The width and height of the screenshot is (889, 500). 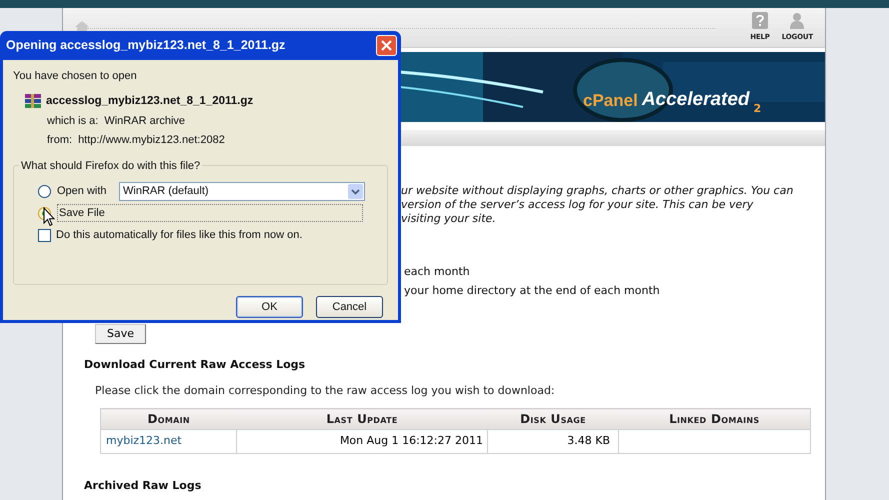 What do you see at coordinates (150, 101) in the screenshot?
I see `file-name: accesslog_mybiz123.net_8_1_2011.gz` at bounding box center [150, 101].